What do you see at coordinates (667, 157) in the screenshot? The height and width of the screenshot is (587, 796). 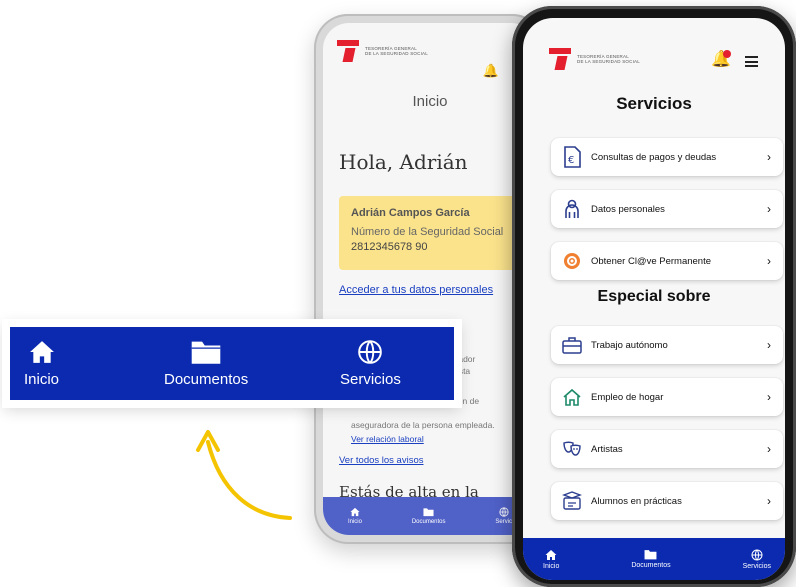 I see `service-consultas: € Consultas de pagos y deudas ›` at bounding box center [667, 157].